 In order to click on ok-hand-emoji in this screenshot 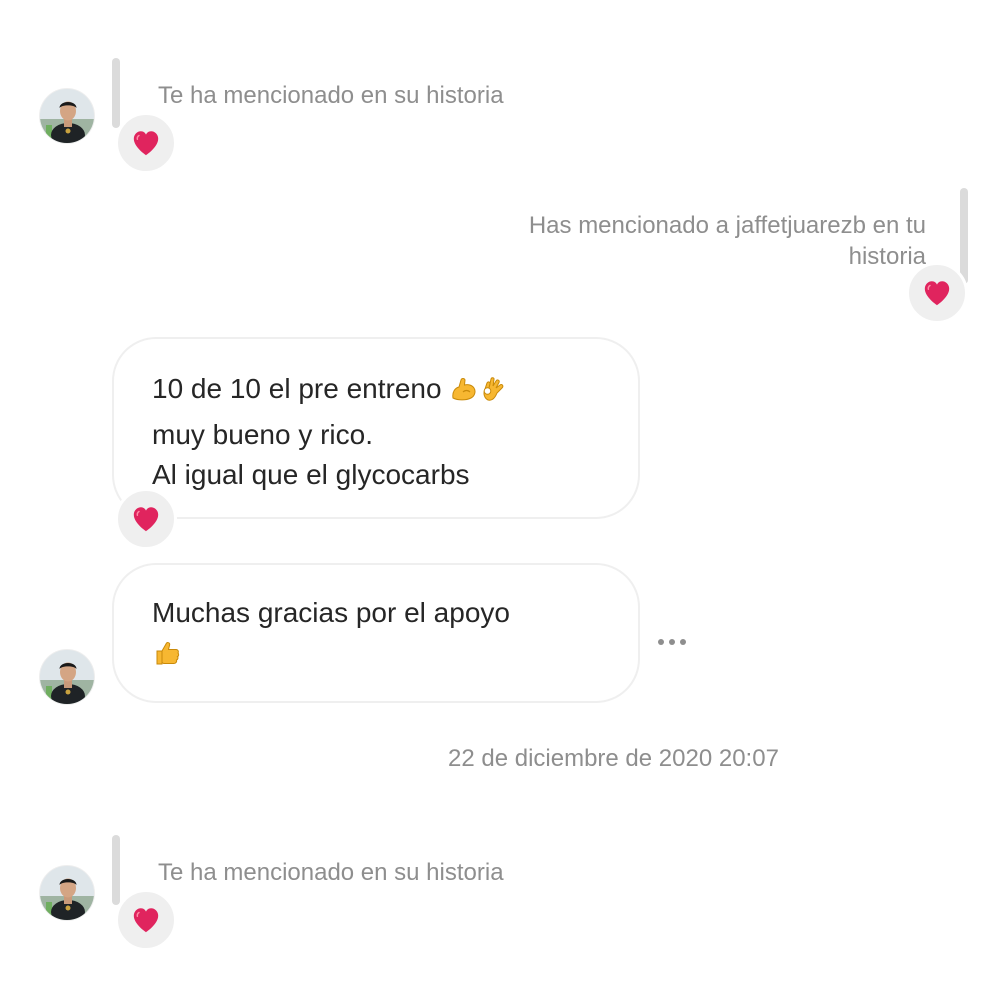, I will do `click(494, 394)`.